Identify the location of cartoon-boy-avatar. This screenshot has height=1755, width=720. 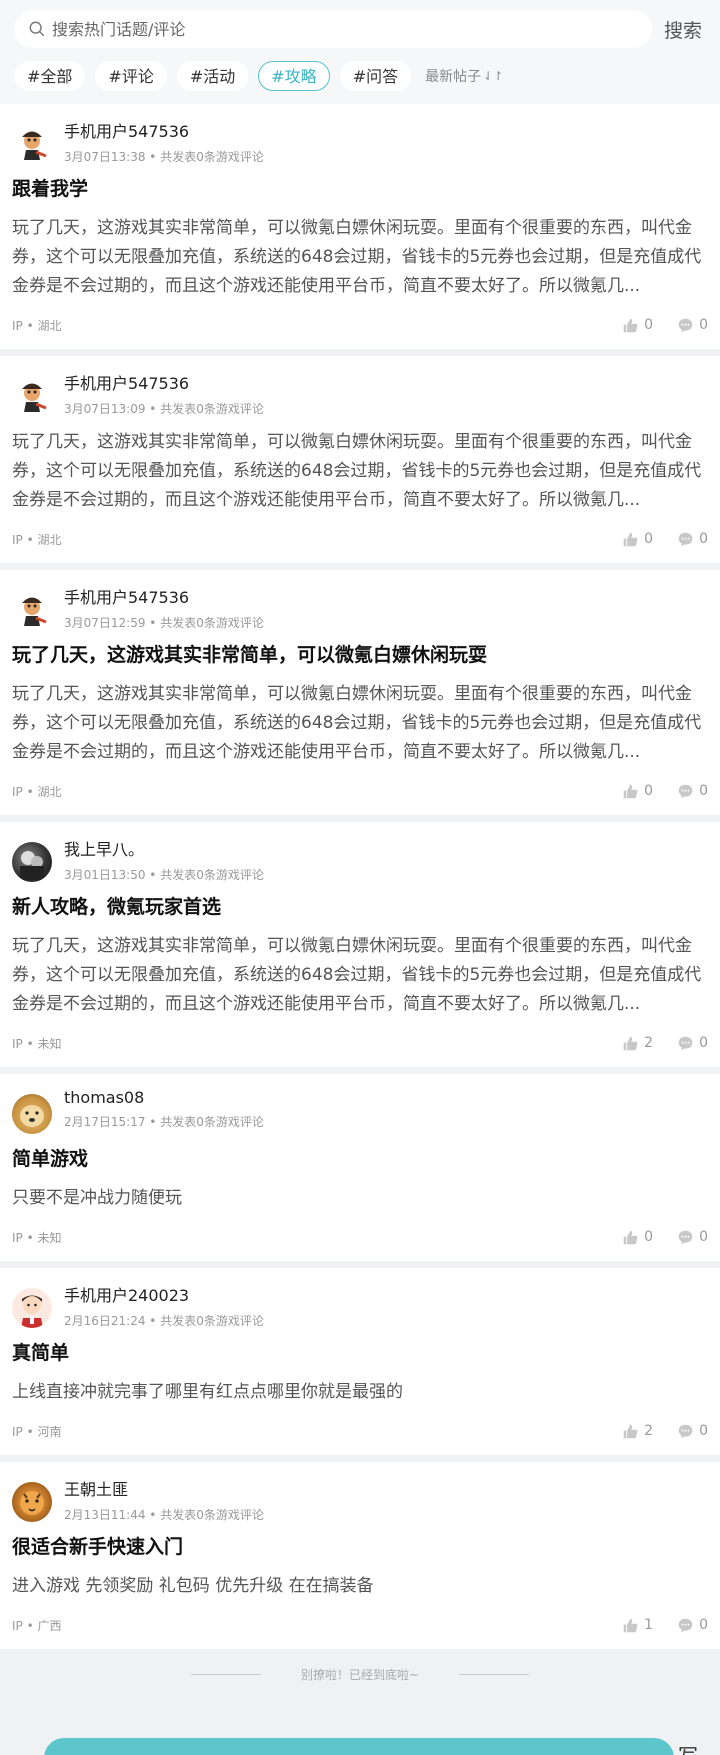
(32, 1308).